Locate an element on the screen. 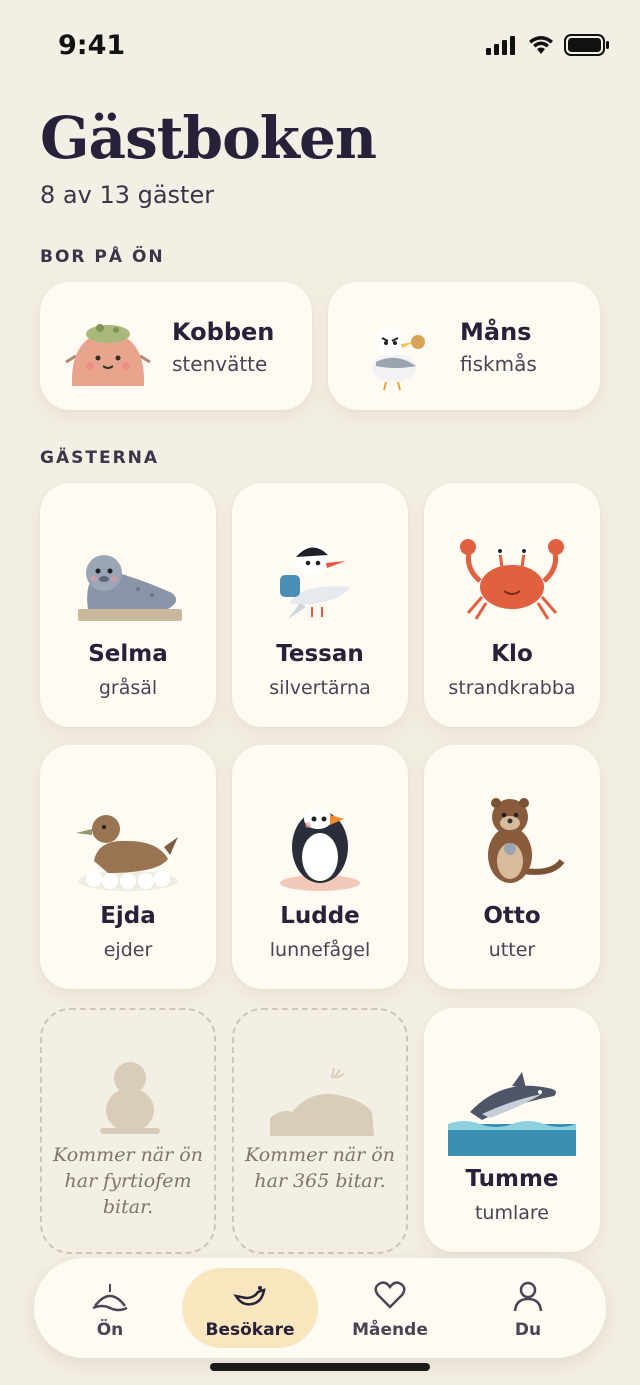  locked-guest-card: Kommer när ön har fyrtiofem bitar. is located at coordinates (128, 1131).